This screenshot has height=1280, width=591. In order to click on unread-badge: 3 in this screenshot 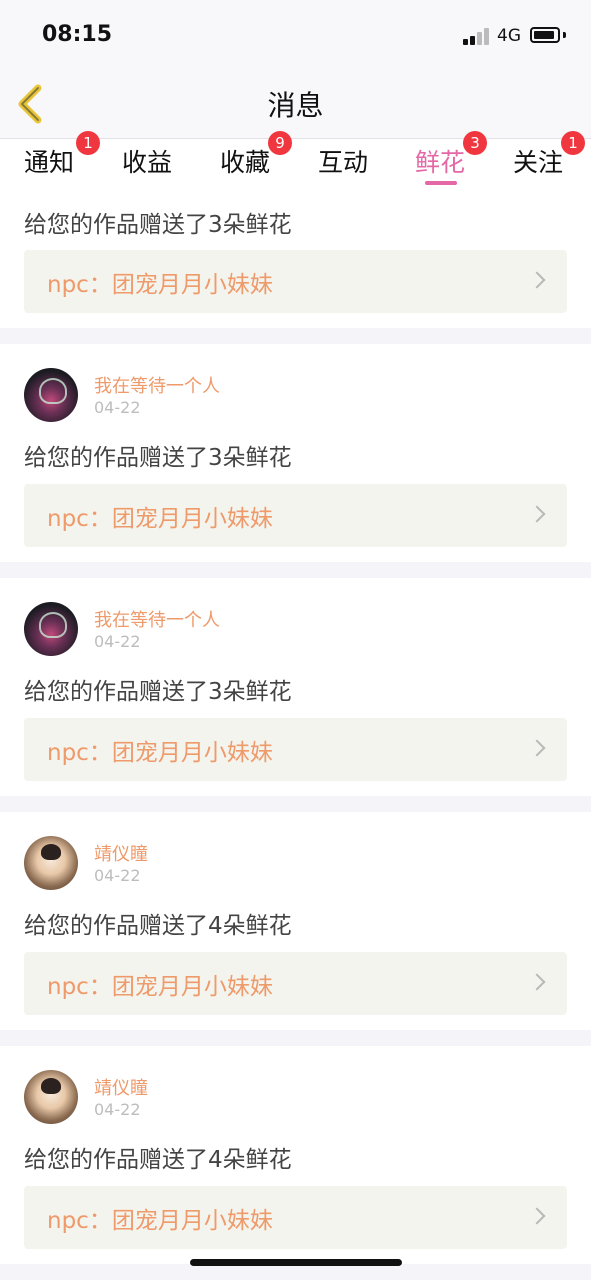, I will do `click(475, 143)`.